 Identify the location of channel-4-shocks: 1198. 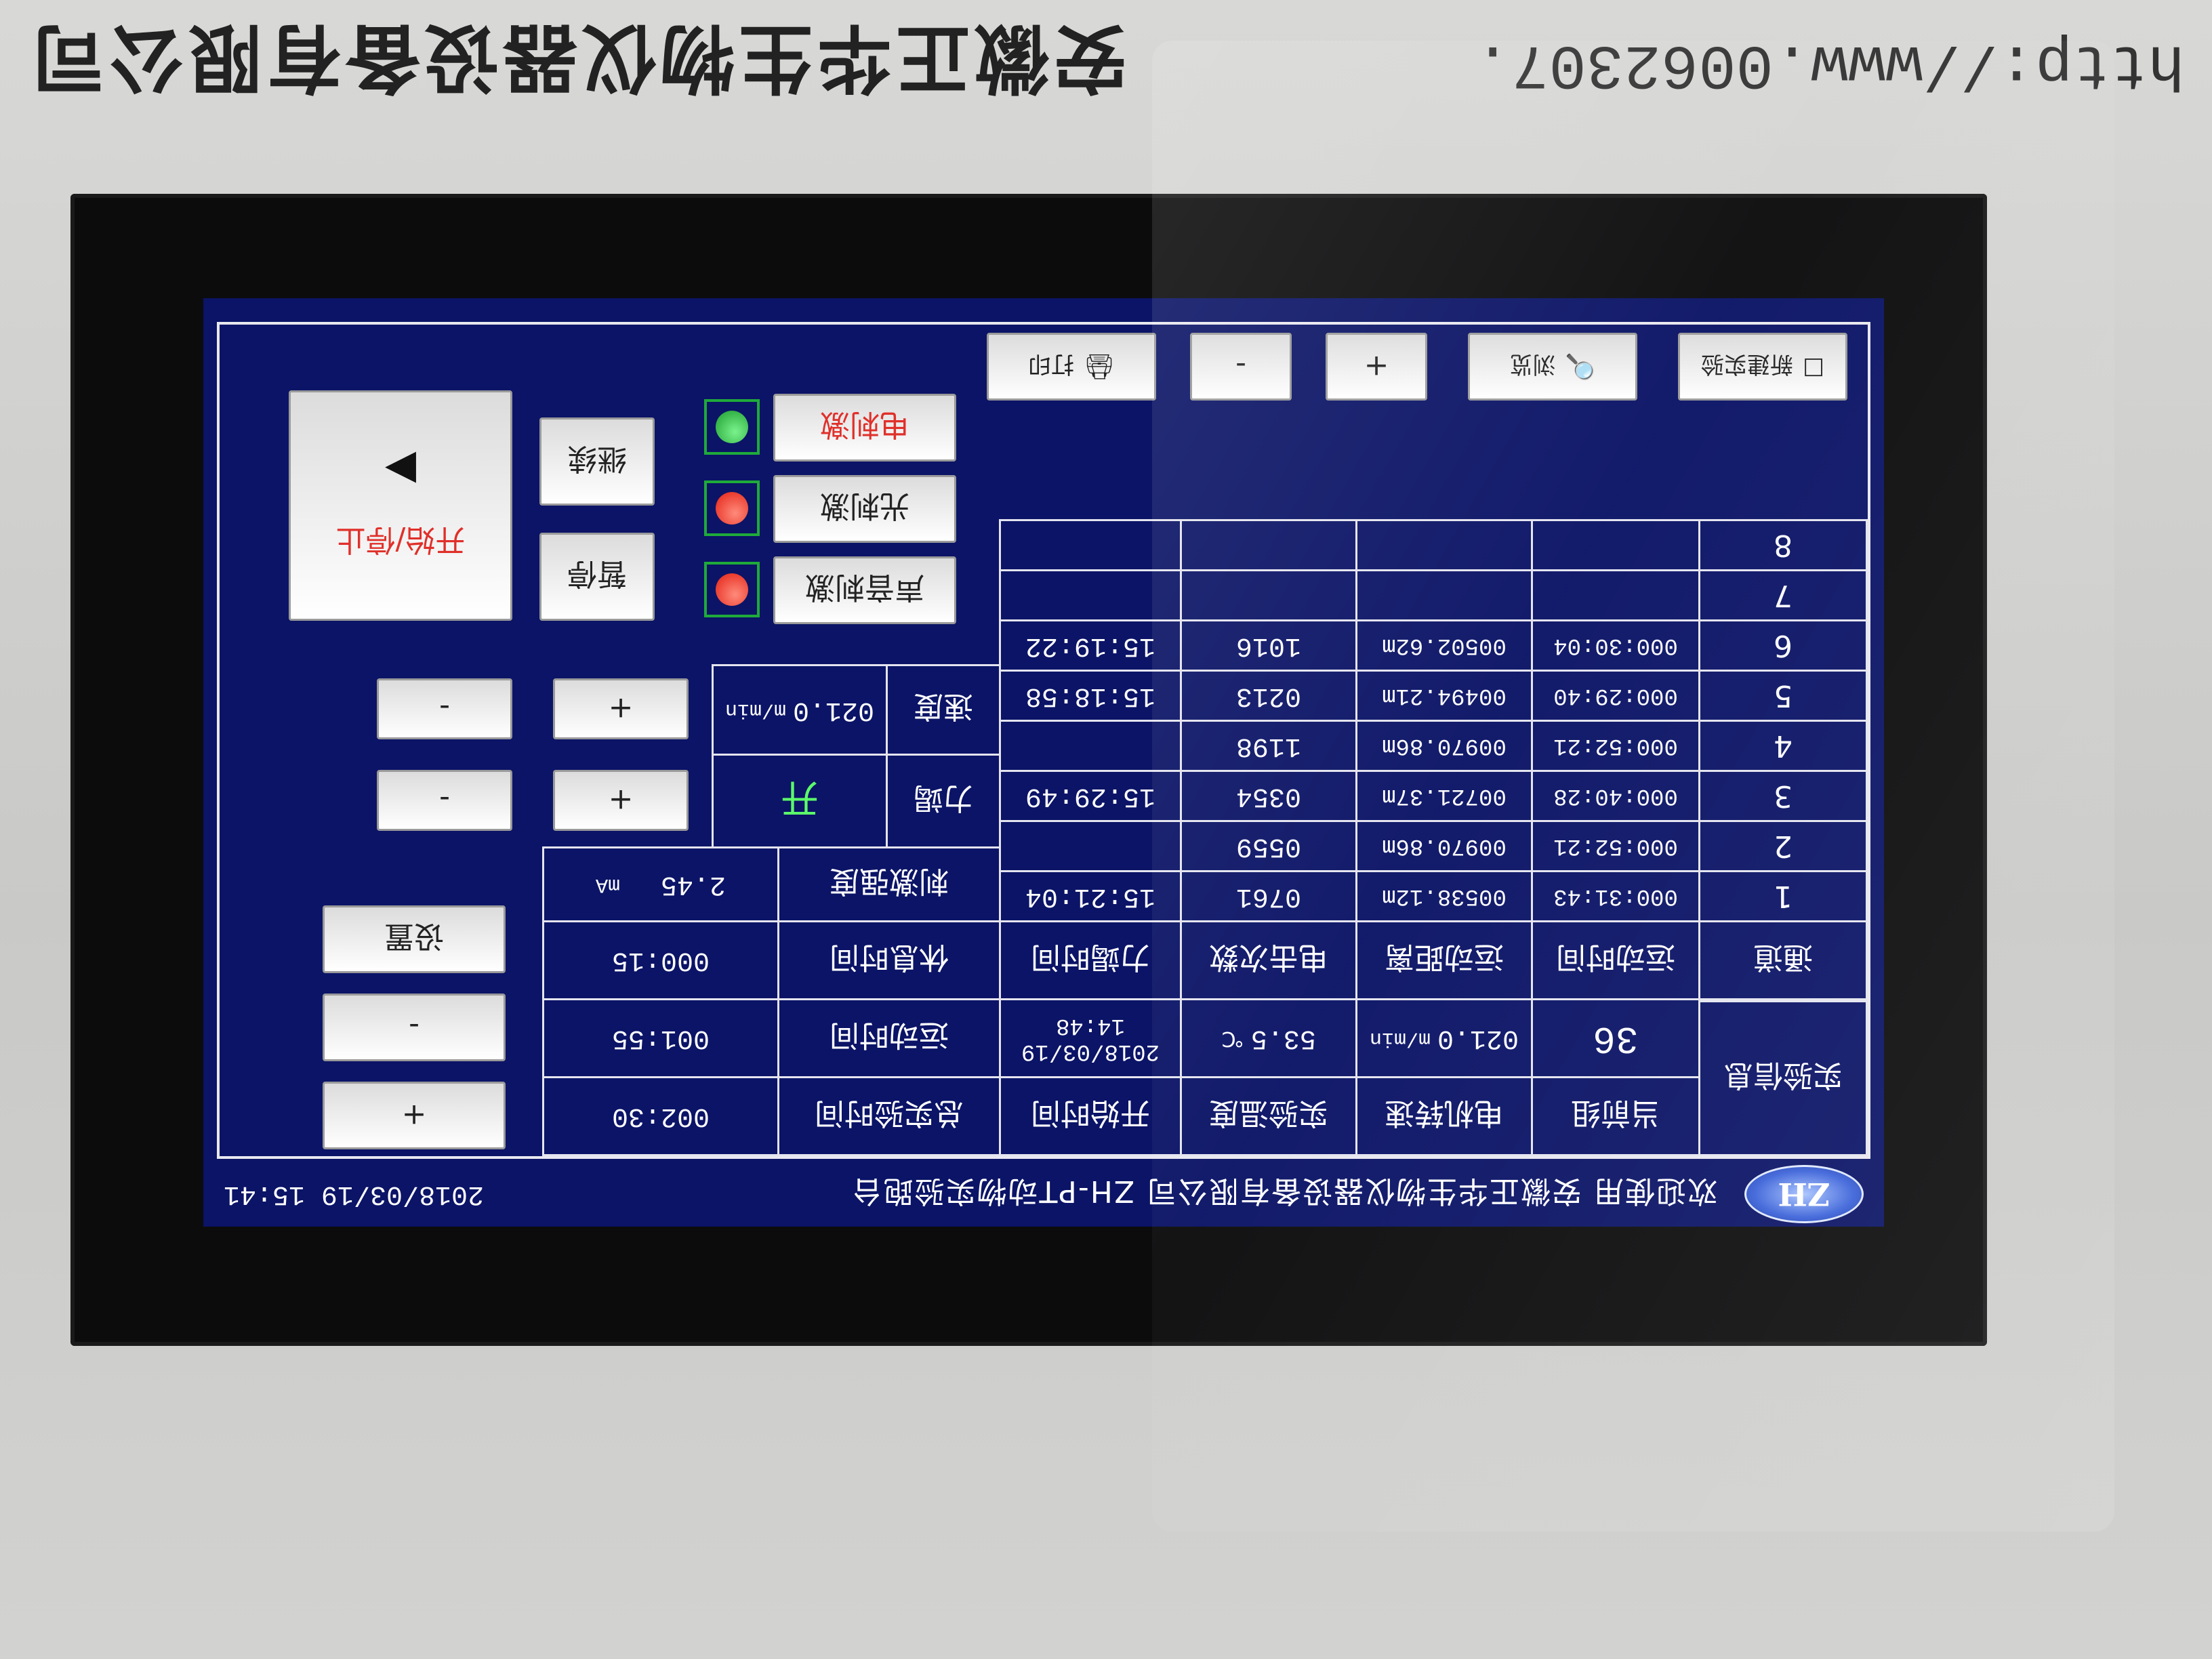
(1268, 746).